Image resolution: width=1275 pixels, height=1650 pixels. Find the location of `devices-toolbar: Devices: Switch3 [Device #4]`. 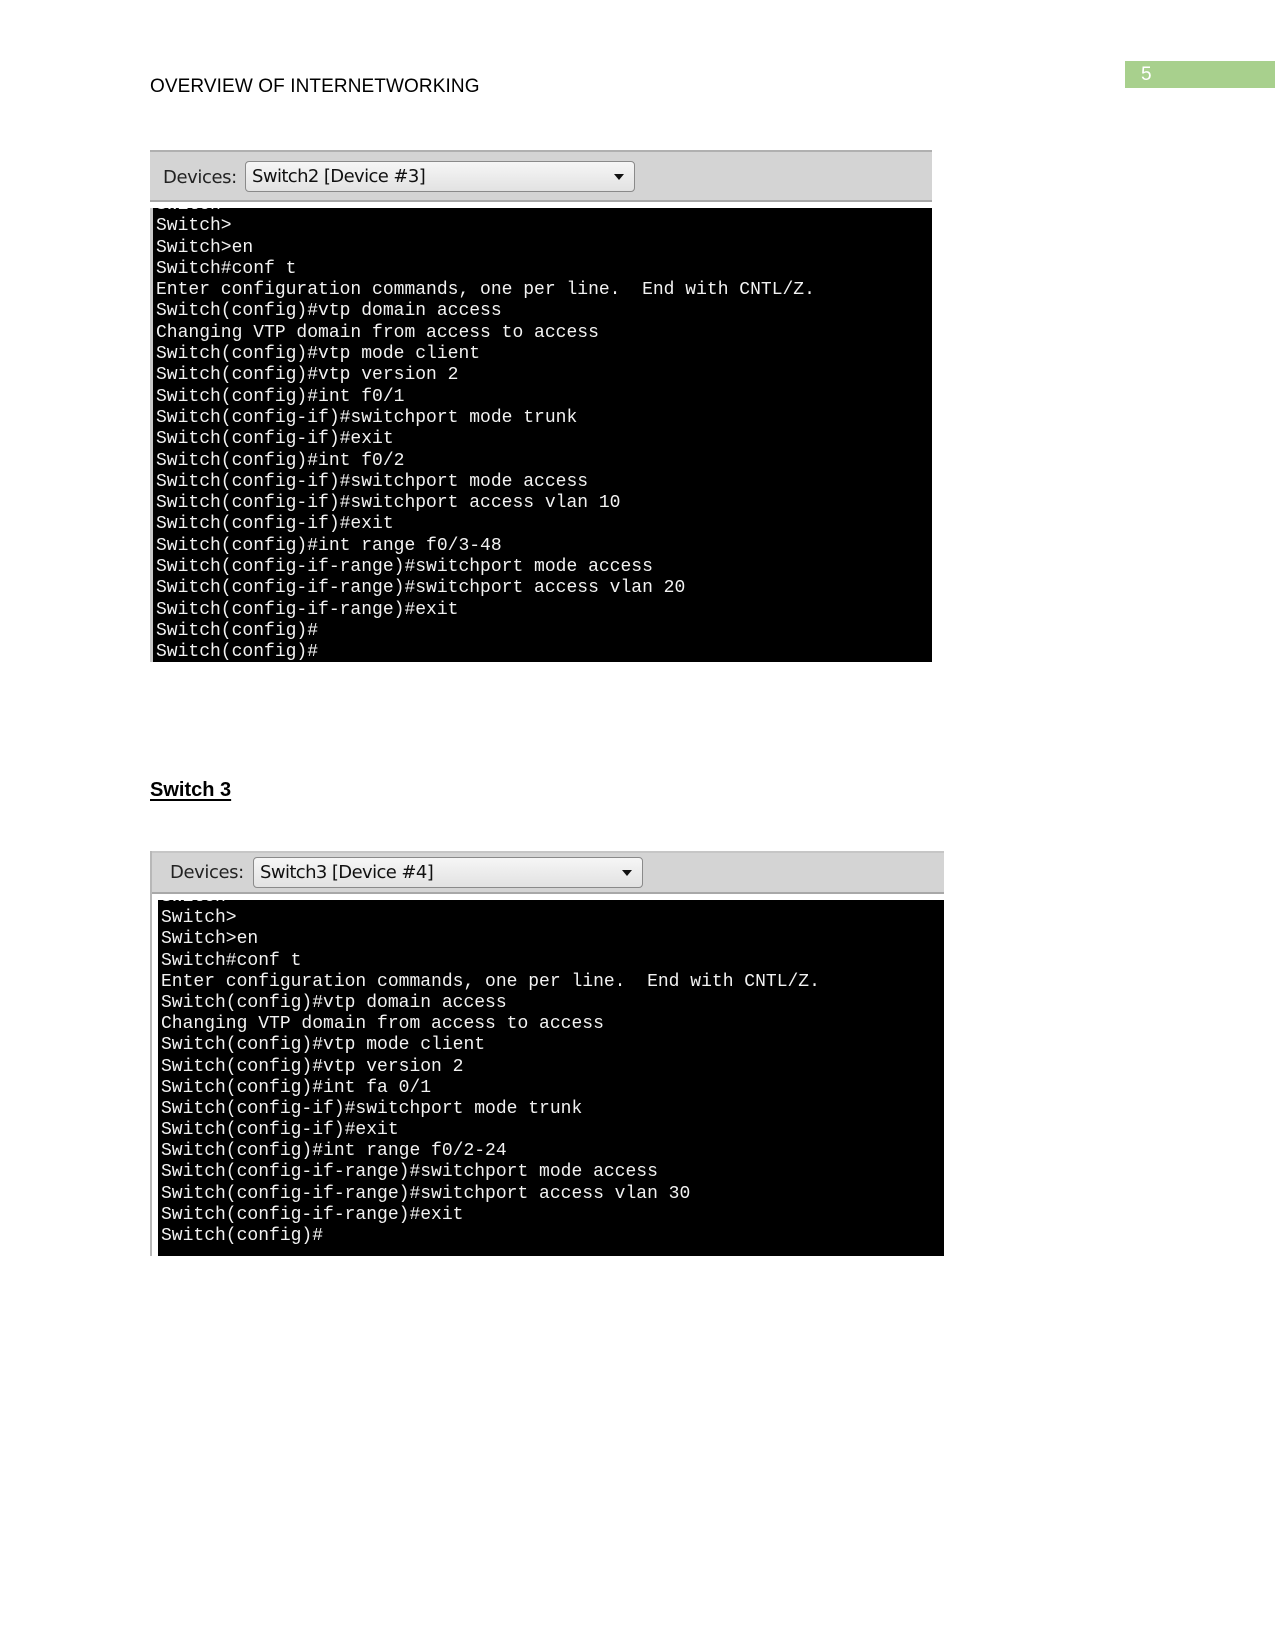

devices-toolbar: Devices: Switch3 [Device #4] is located at coordinates (548, 872).